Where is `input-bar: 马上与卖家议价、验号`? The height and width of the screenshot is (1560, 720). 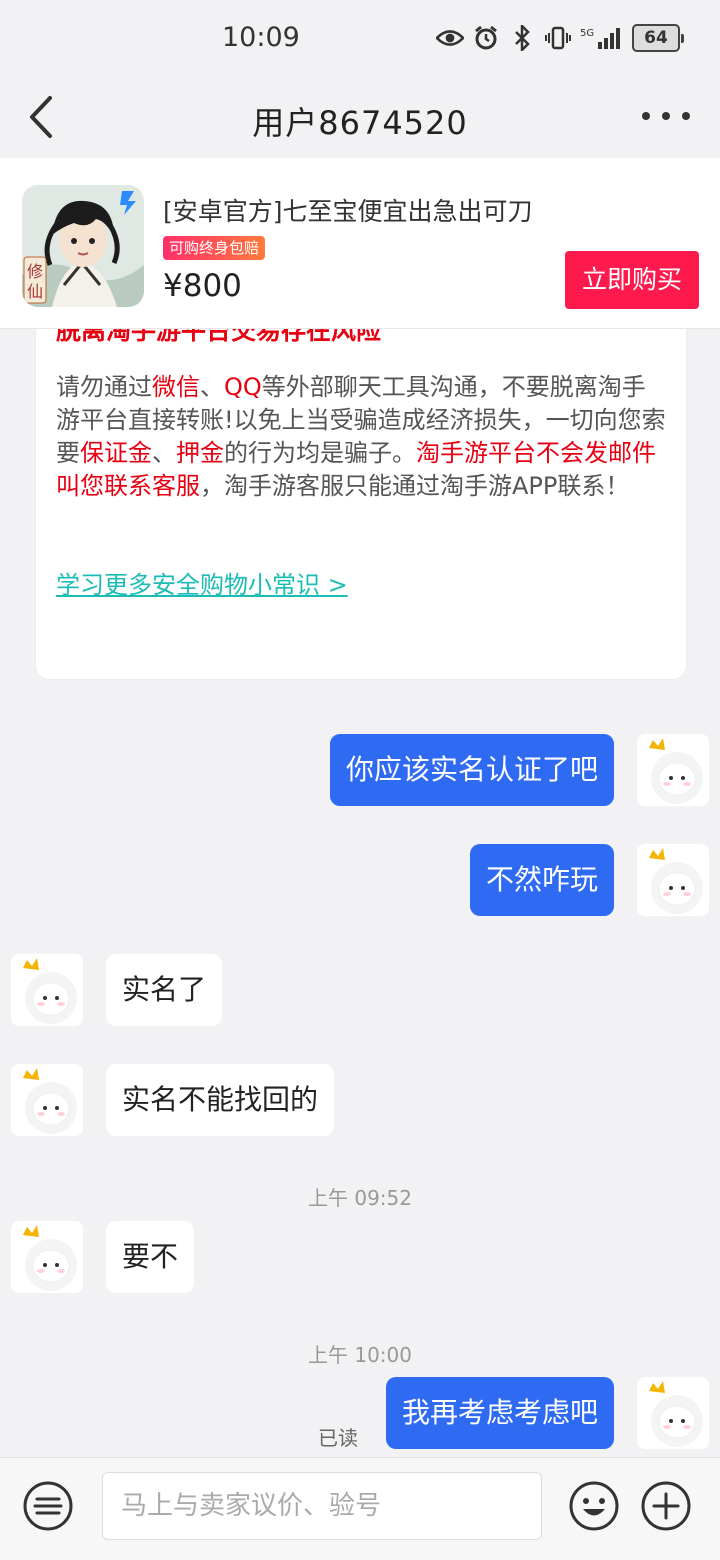
input-bar: 马上与卖家议价、验号 is located at coordinates (360, 1508).